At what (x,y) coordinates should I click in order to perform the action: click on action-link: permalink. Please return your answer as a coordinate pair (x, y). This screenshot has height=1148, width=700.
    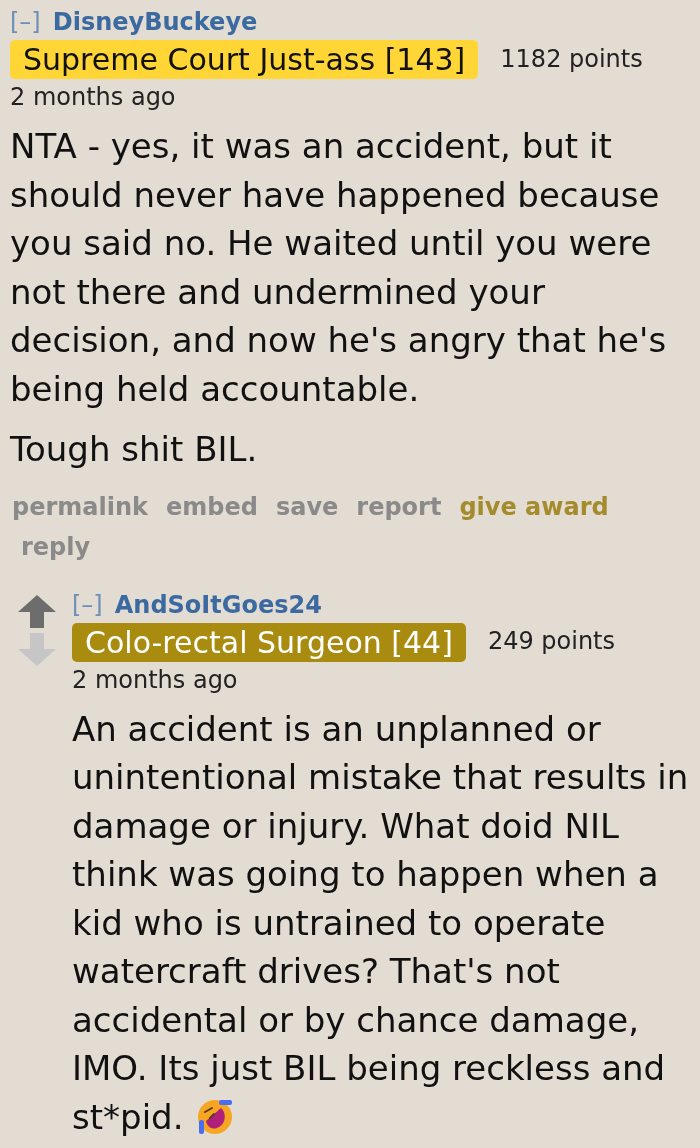
    Looking at the image, I should click on (80, 506).